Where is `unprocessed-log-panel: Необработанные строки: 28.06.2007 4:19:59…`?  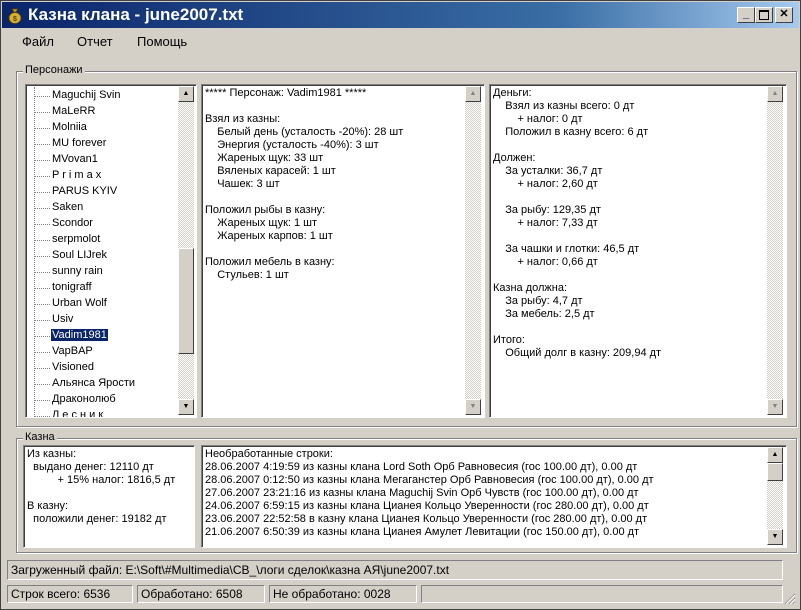
unprocessed-log-panel: Необработанные строки: 28.06.2007 4:19:59… is located at coordinates (494, 496).